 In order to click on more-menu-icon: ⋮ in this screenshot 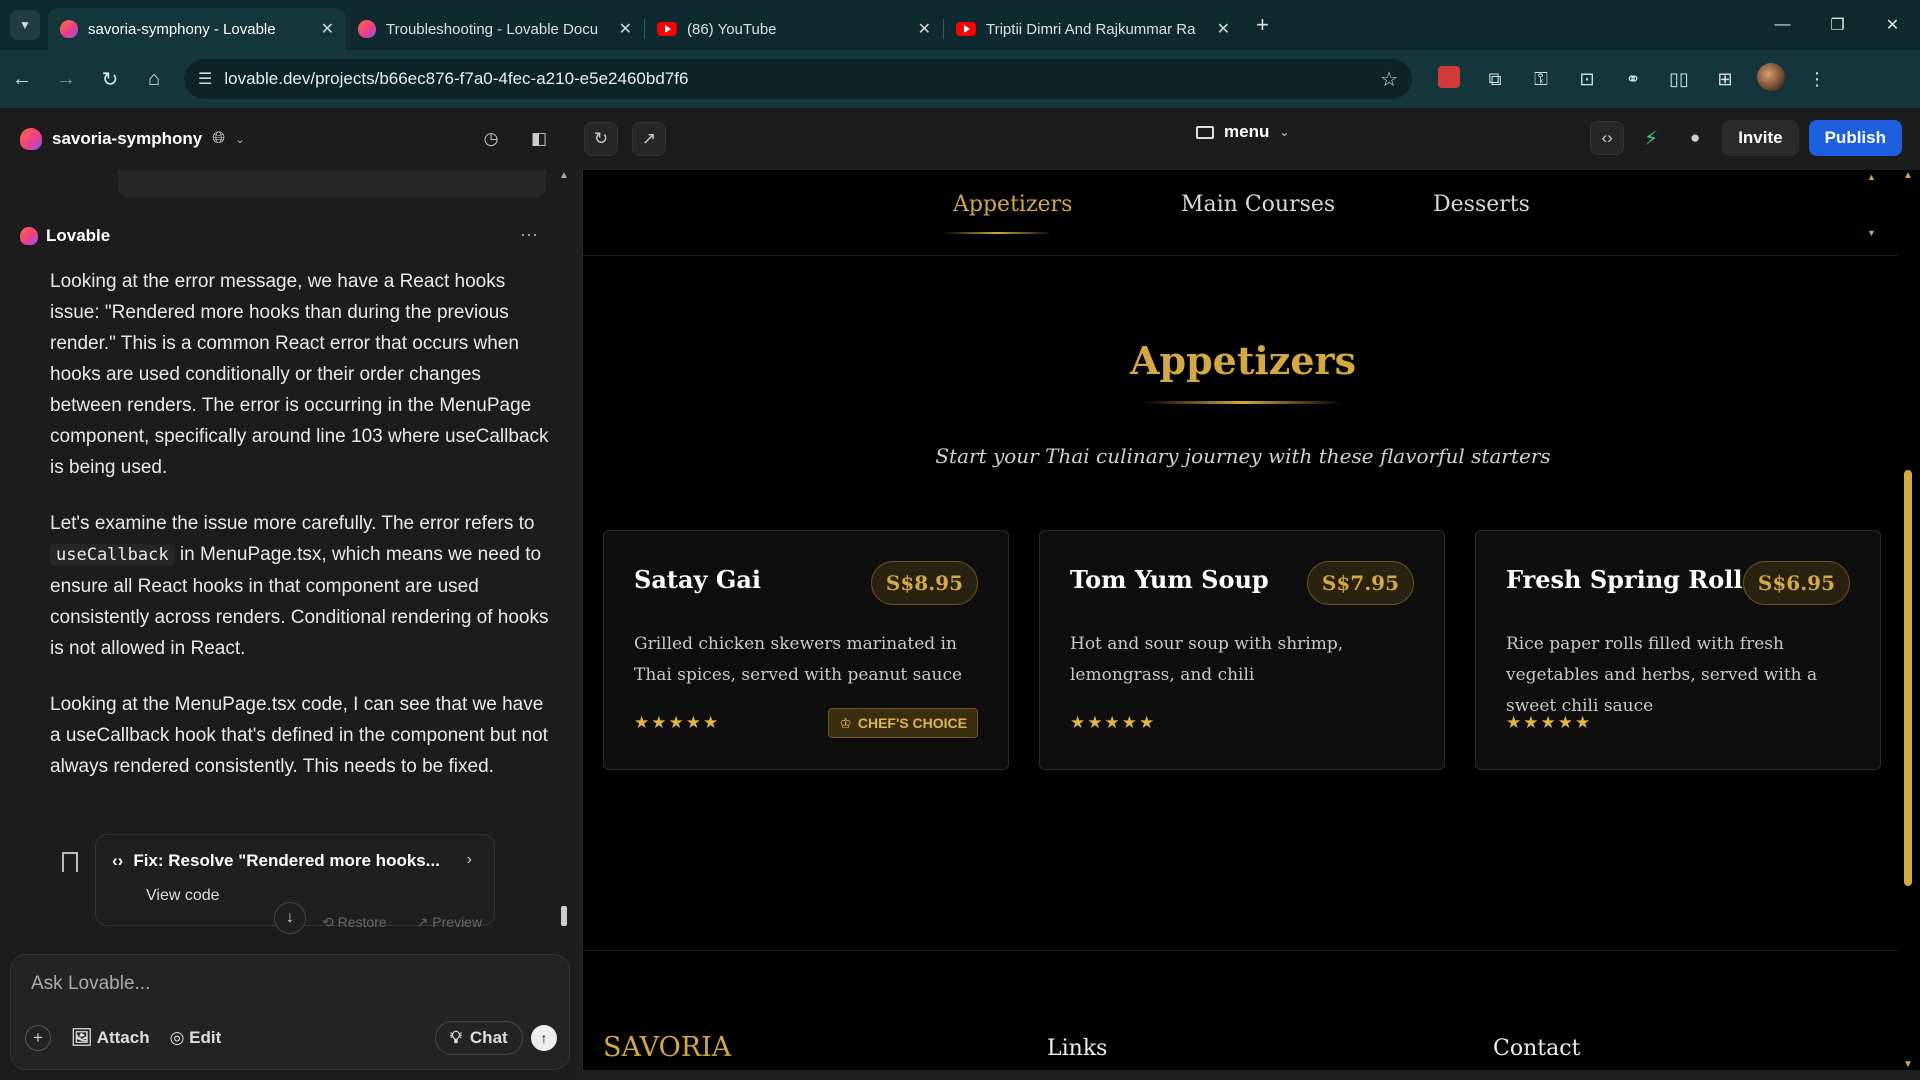, I will do `click(1817, 79)`.